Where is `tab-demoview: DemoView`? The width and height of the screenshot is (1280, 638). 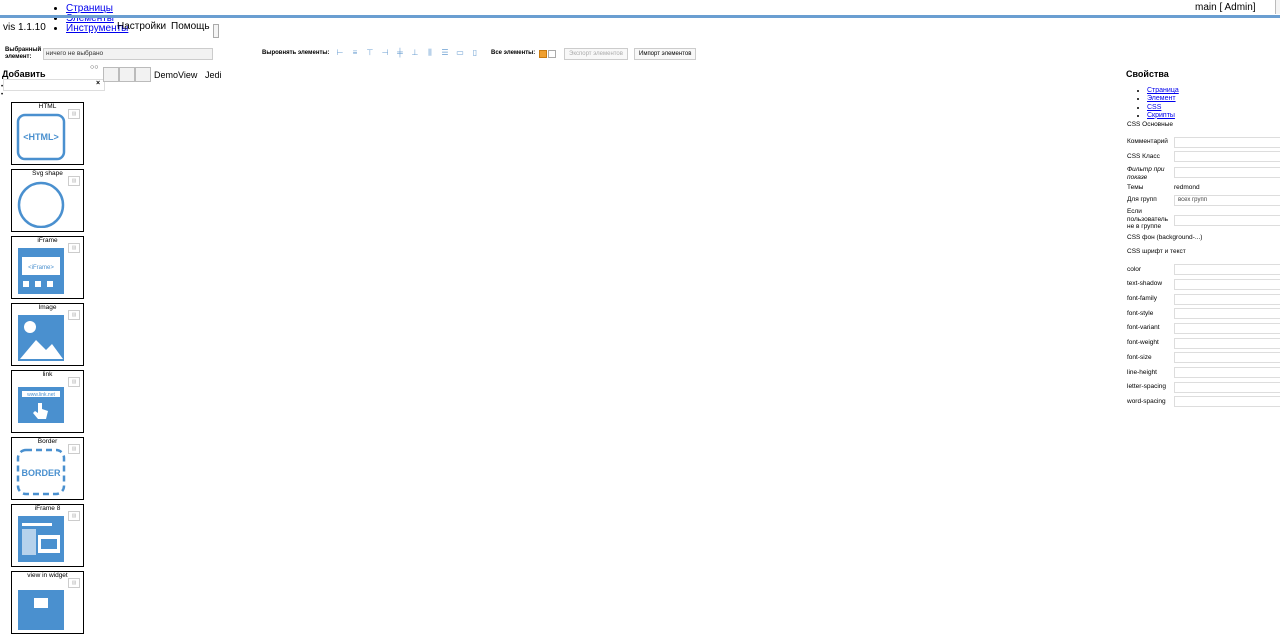
tab-demoview: DemoView is located at coordinates (175, 75).